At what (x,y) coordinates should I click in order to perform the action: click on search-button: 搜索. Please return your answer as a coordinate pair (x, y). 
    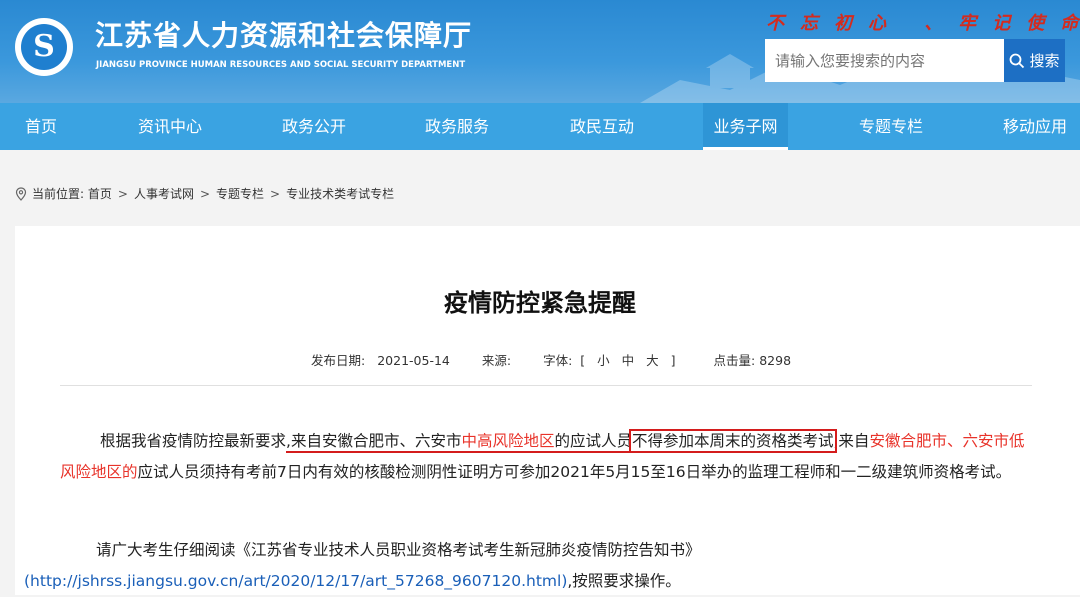
    Looking at the image, I should click on (1034, 60).